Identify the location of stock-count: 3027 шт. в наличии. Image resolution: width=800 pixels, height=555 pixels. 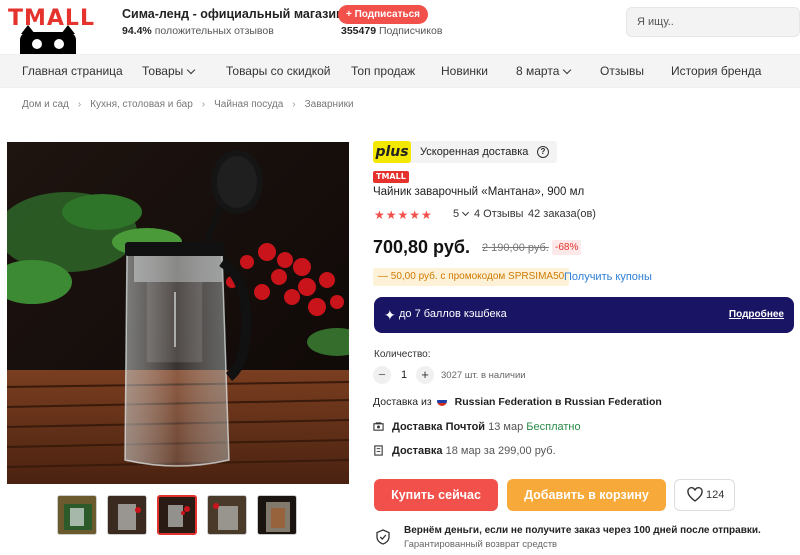
(483, 375).